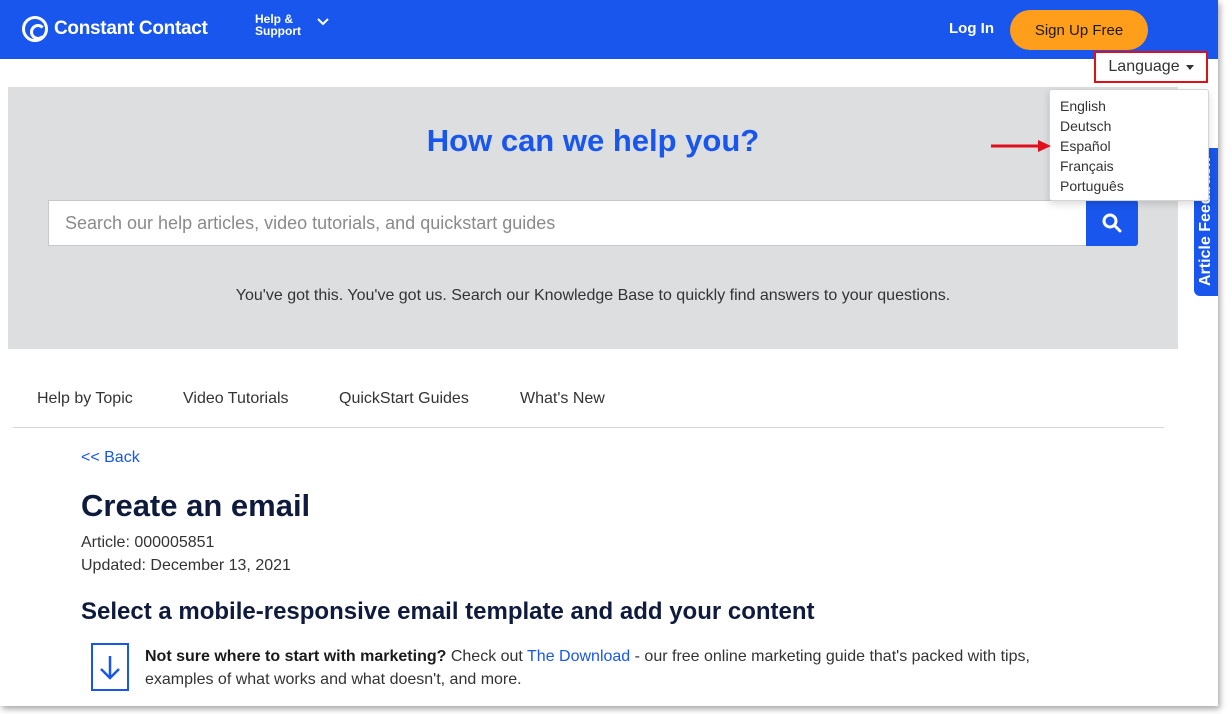  I want to click on back-link: << Back, so click(110, 458).